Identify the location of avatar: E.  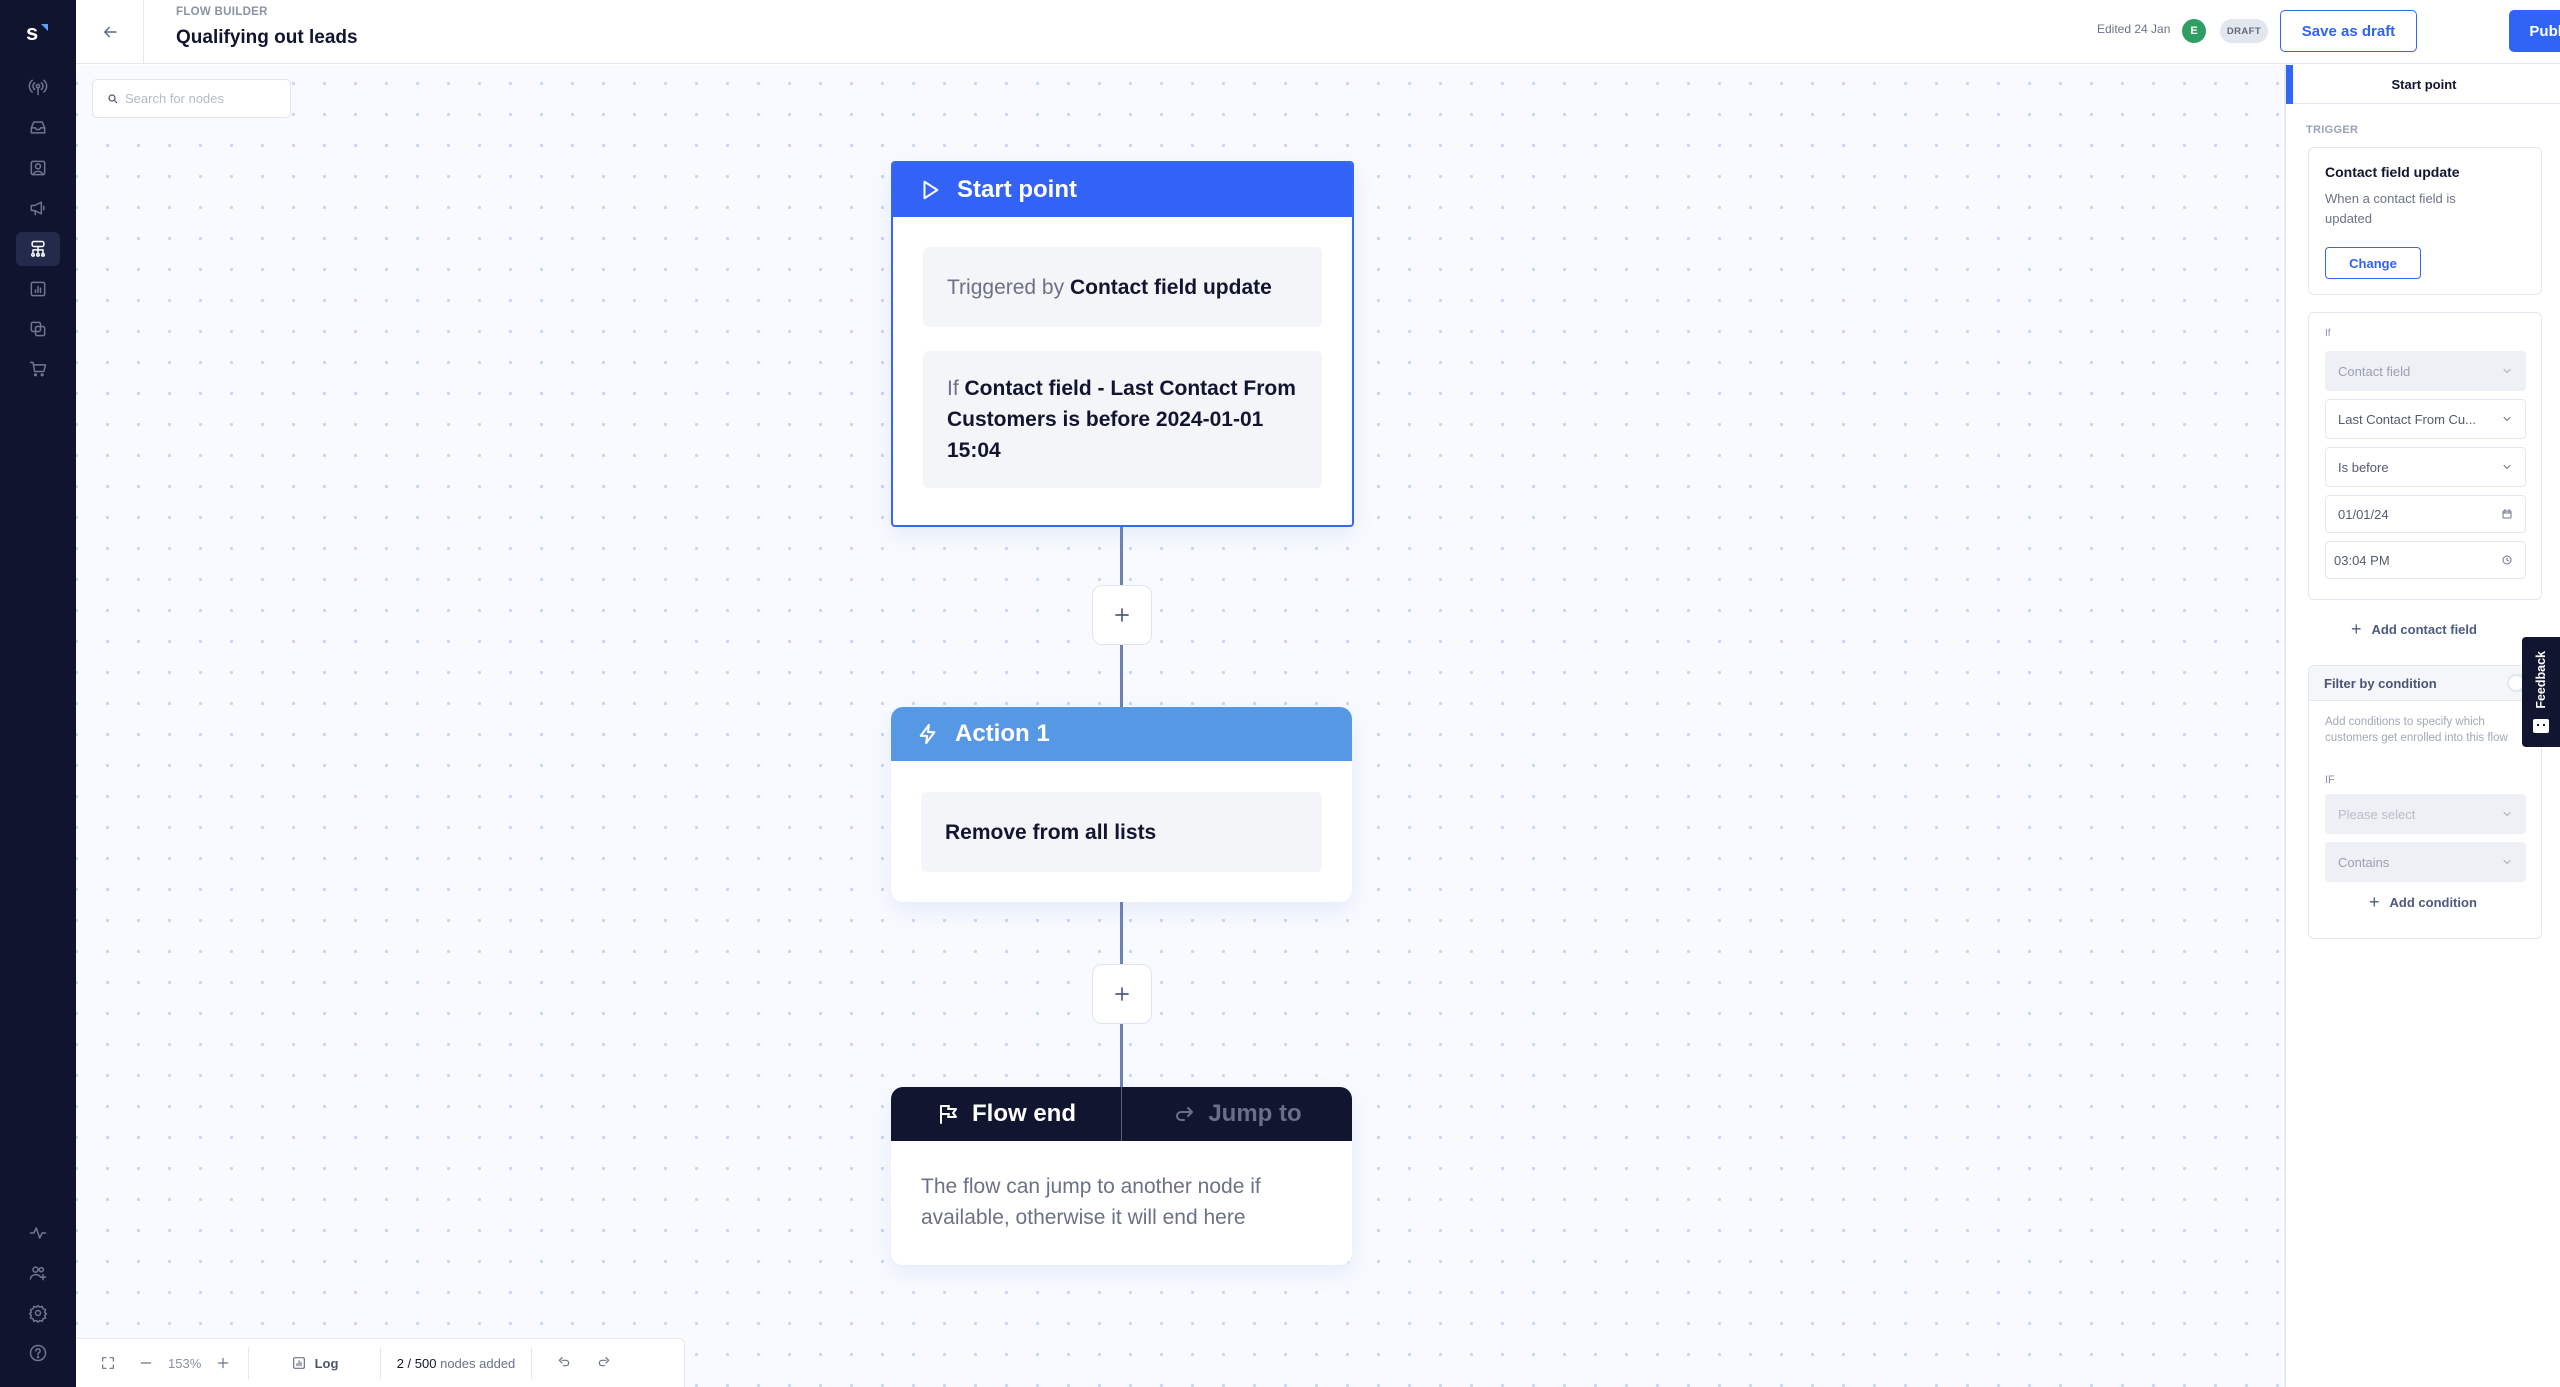
(2194, 31).